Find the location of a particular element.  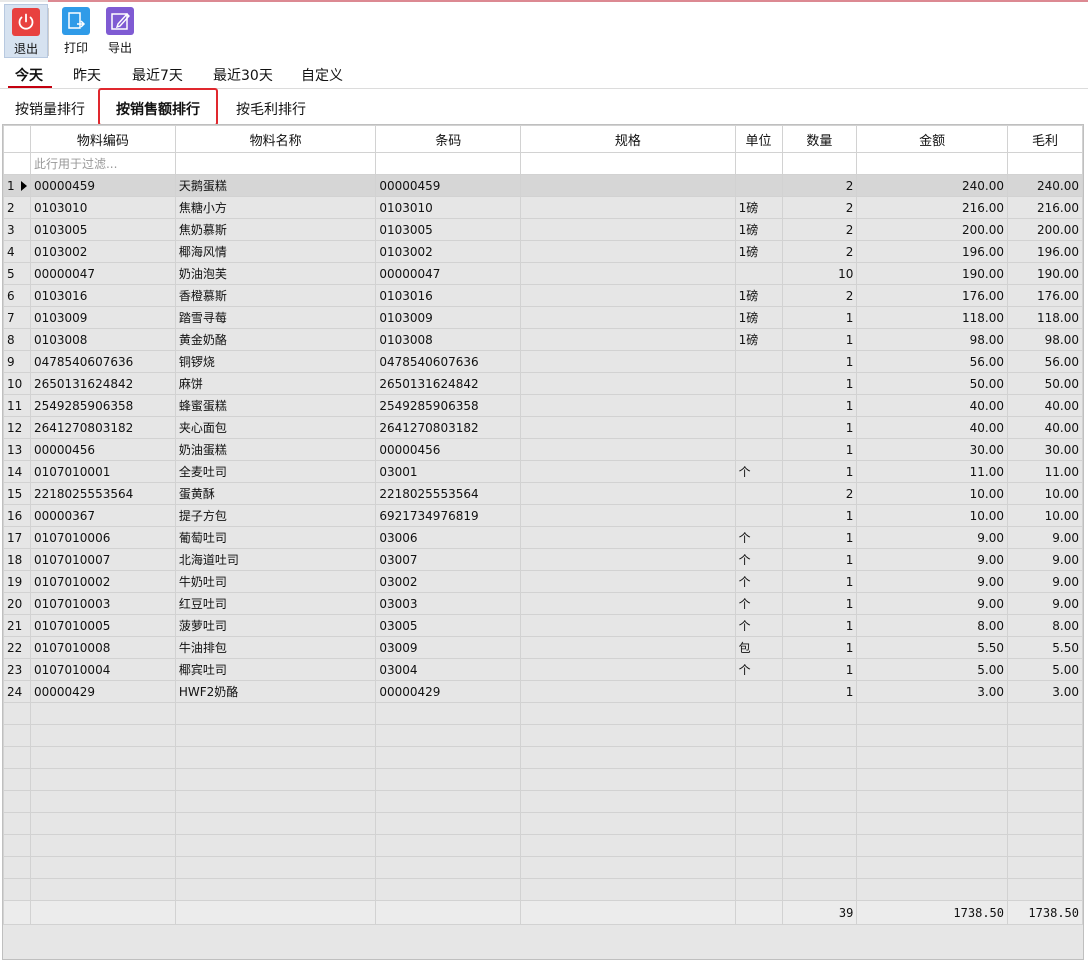

filter-input-profit is located at coordinates (1045, 163).